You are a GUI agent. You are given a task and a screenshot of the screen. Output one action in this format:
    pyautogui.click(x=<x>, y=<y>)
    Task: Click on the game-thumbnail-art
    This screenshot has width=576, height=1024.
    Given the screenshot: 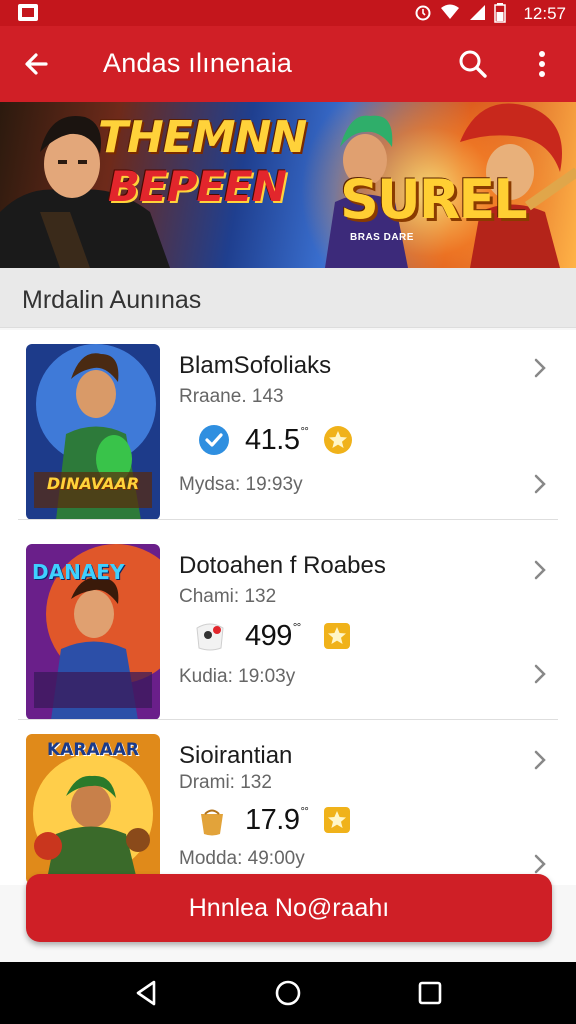 What is the action you would take?
    pyautogui.click(x=93, y=432)
    